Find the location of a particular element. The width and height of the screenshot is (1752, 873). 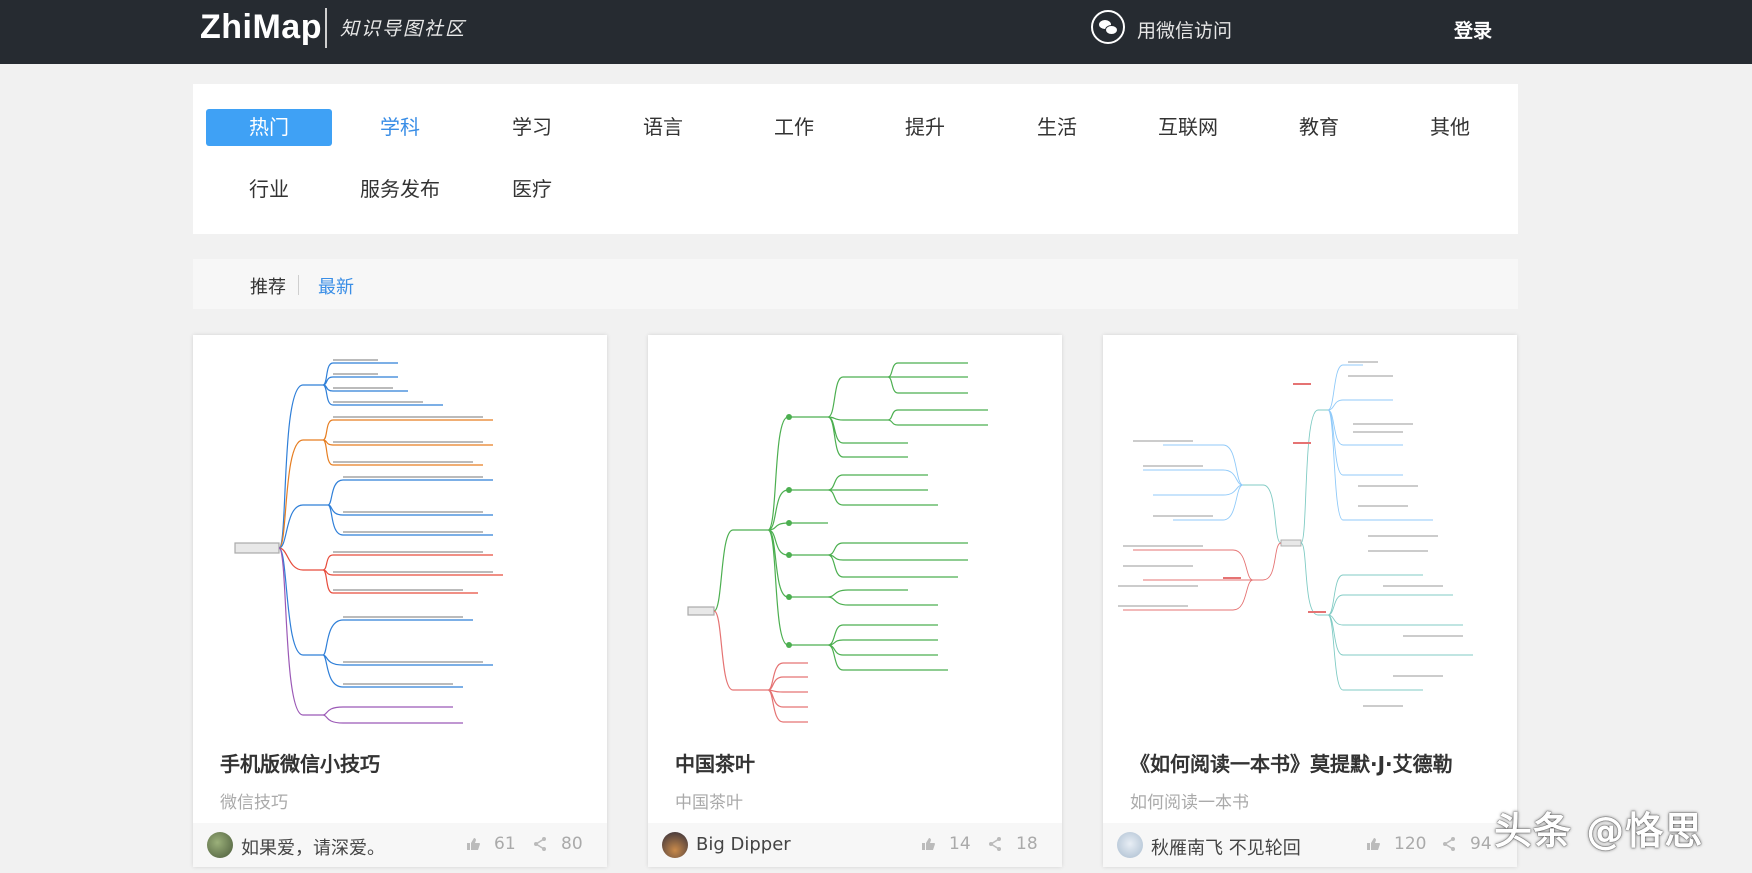

like-count: 120 is located at coordinates (1410, 844).